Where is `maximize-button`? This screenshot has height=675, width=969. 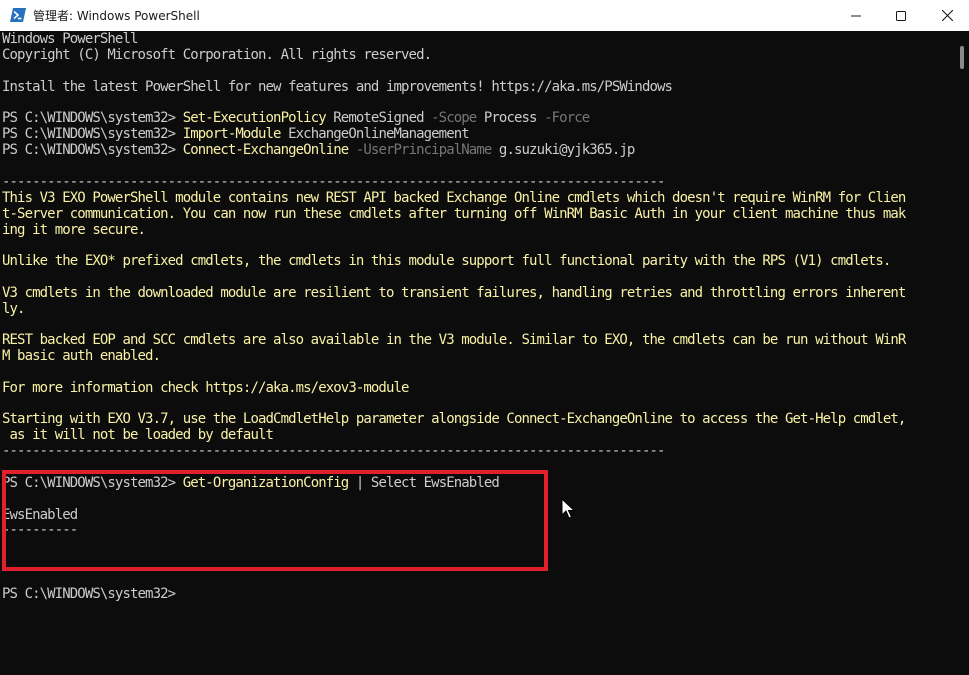 maximize-button is located at coordinates (901, 15).